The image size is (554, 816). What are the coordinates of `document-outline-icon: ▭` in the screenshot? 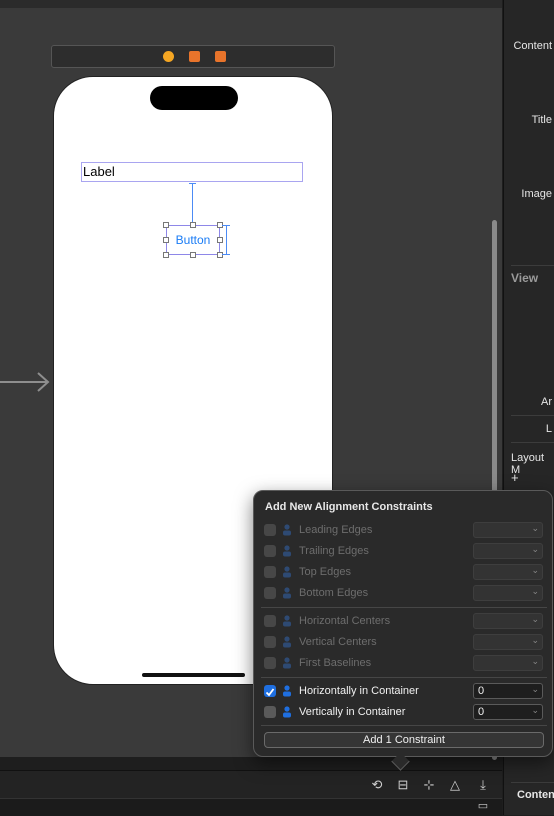 It's located at (483, 806).